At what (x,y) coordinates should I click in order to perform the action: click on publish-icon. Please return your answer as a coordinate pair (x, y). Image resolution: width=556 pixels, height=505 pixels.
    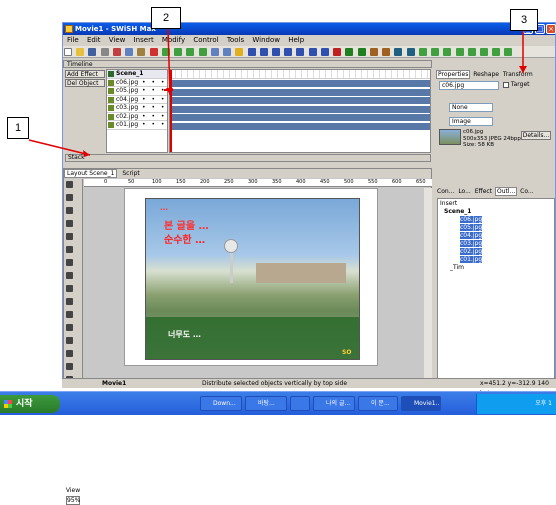
    Looking at the image, I should click on (410, 52).